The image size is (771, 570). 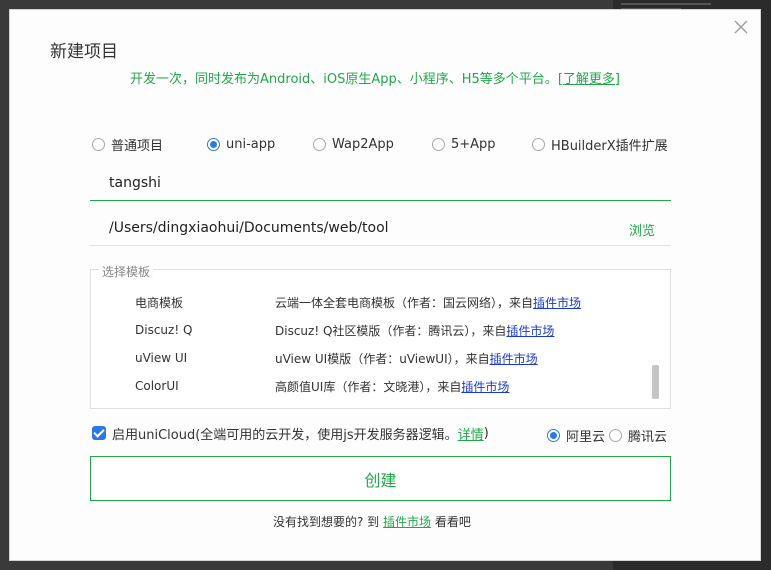 What do you see at coordinates (368, 386) in the screenshot?
I see `template-desc: 高颜值UI库（作者：文晓港），来自` at bounding box center [368, 386].